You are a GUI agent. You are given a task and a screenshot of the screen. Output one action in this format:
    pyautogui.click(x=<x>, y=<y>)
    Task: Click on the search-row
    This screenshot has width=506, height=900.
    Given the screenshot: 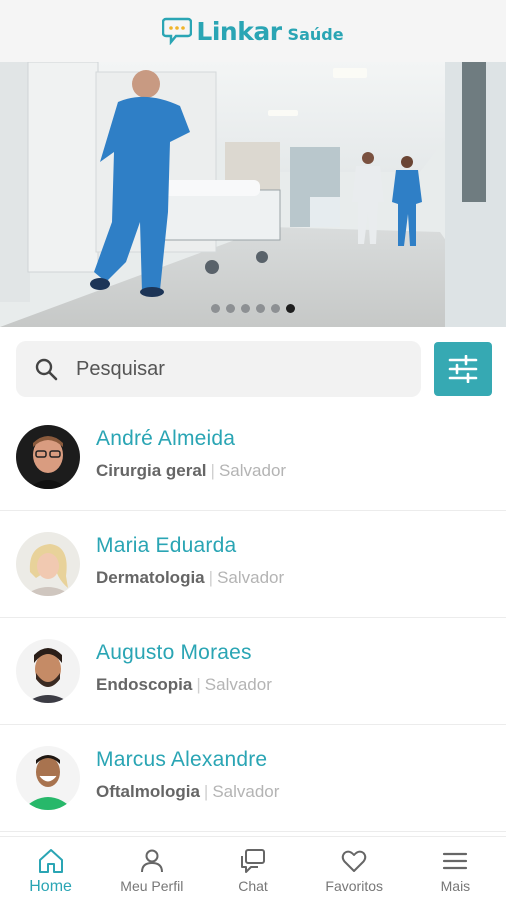 What is the action you would take?
    pyautogui.click(x=254, y=369)
    